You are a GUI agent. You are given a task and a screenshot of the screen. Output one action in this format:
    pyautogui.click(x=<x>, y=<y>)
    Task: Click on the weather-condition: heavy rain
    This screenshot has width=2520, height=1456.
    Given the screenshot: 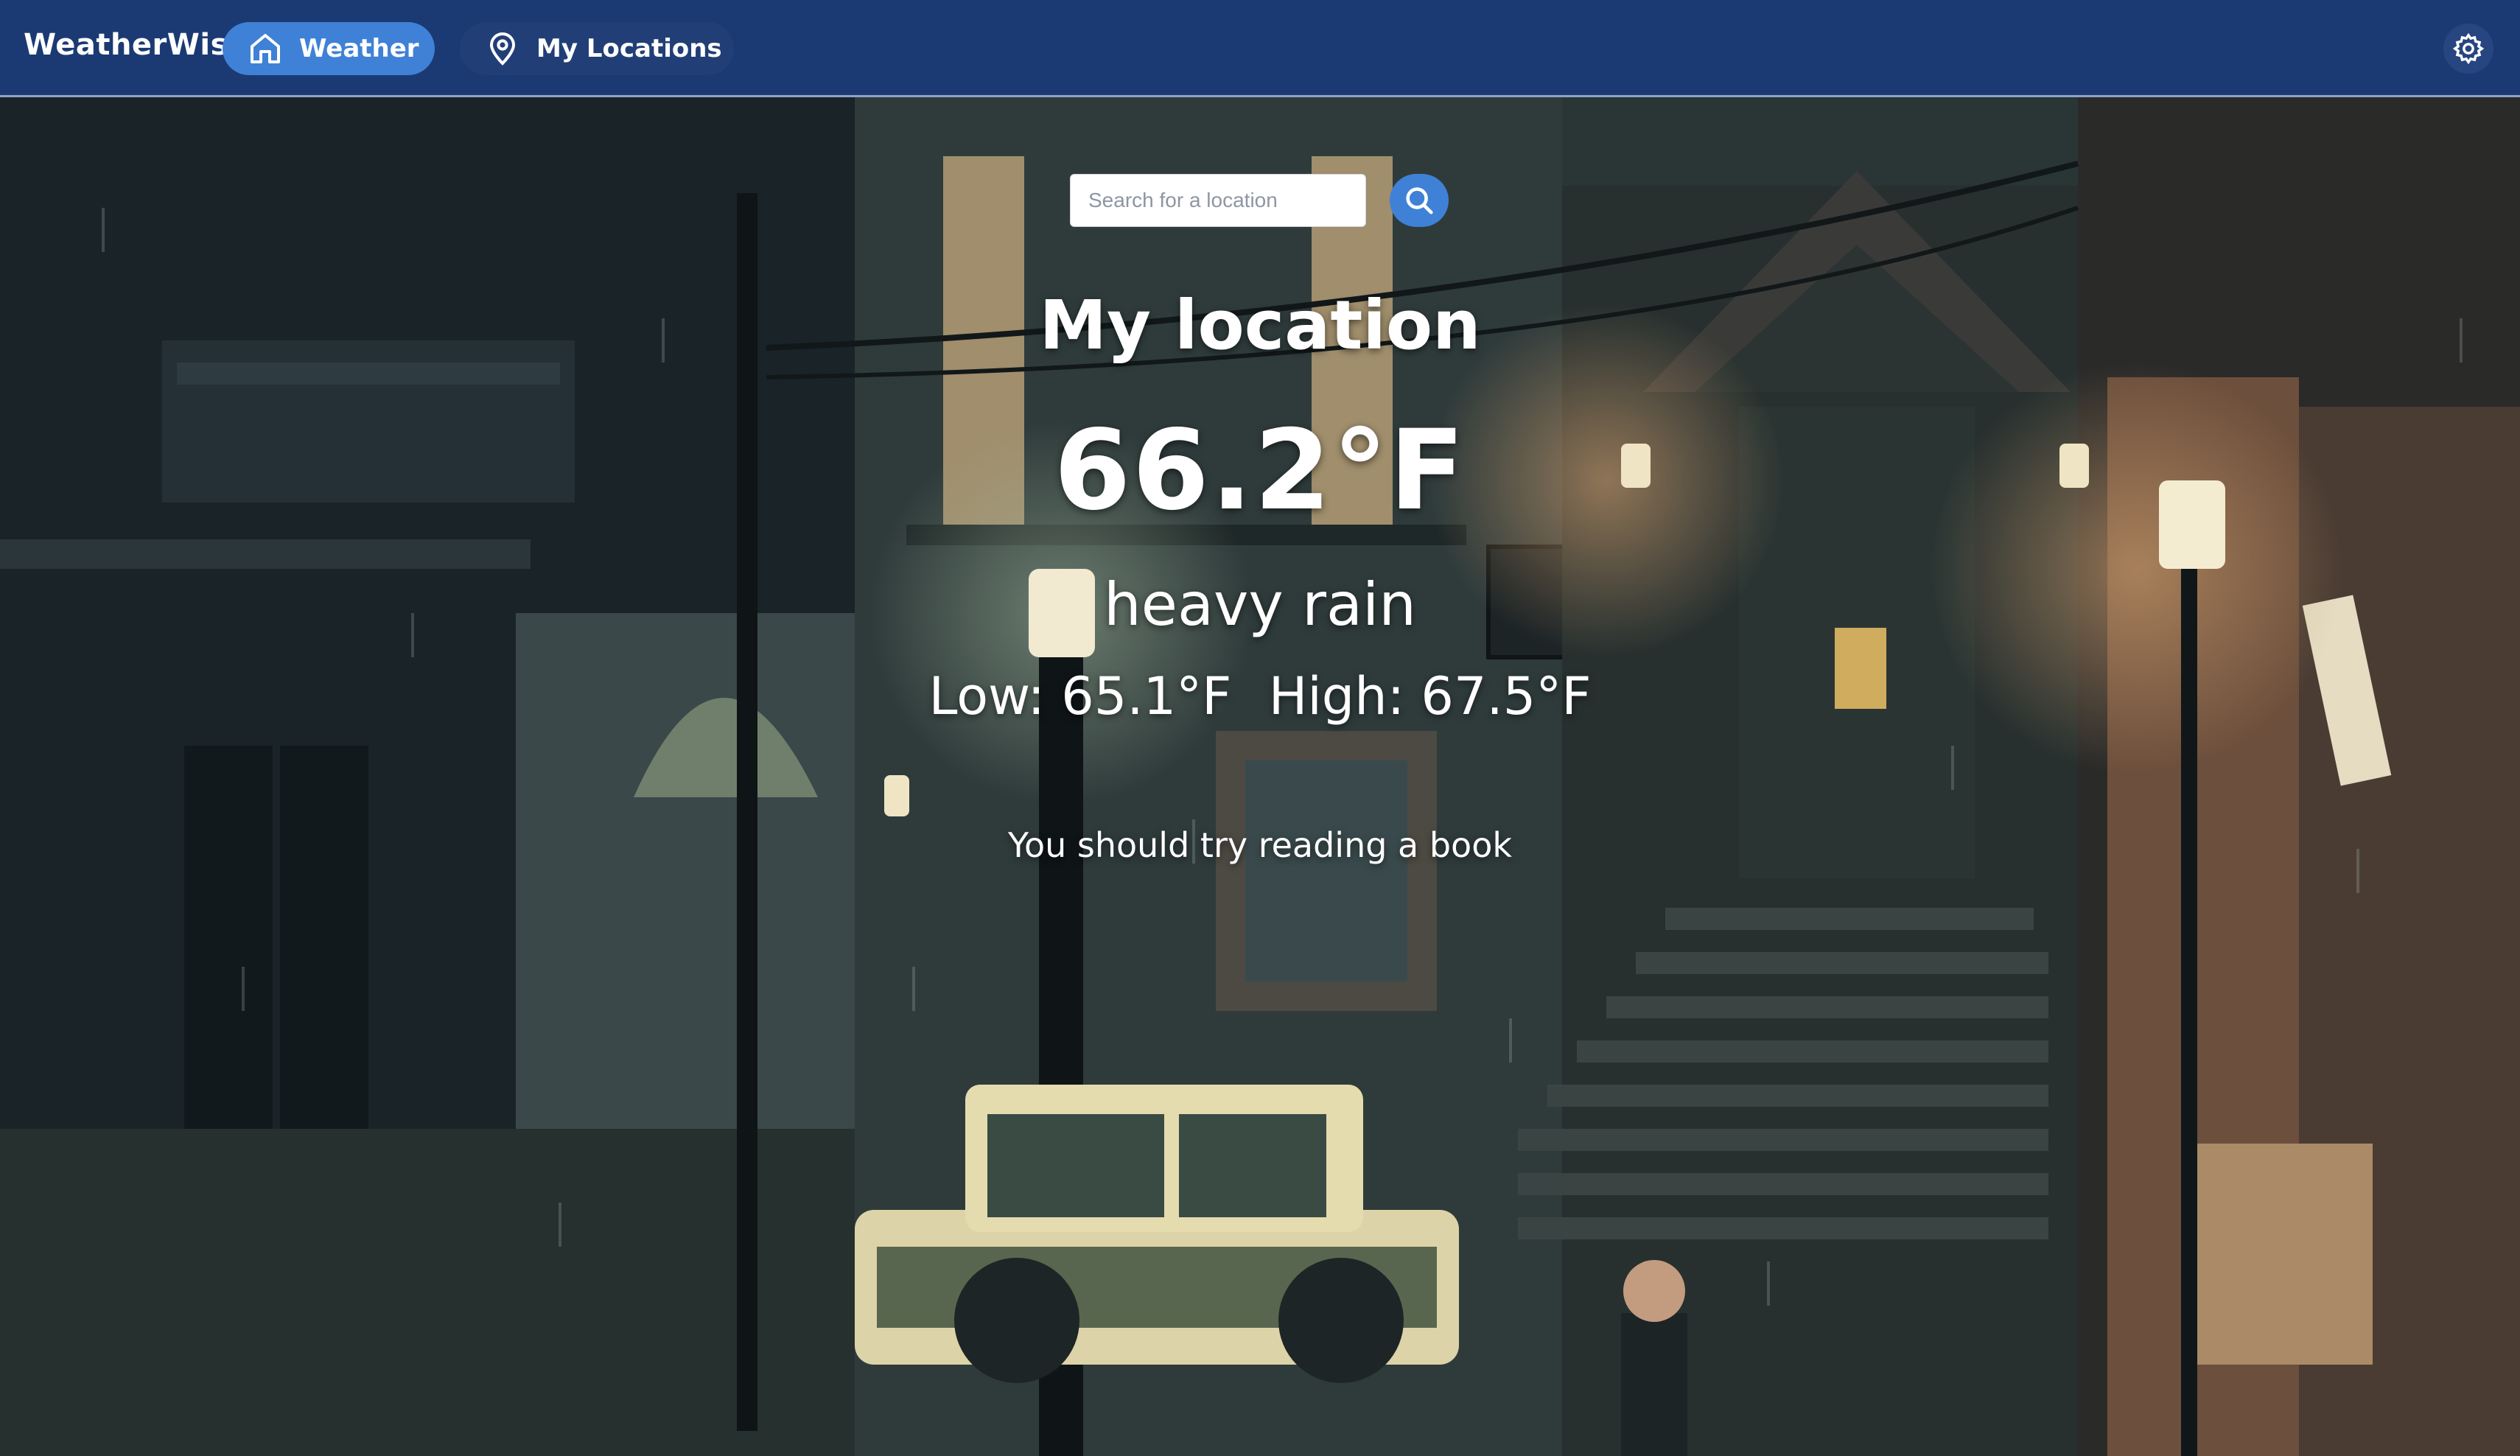 What is the action you would take?
    pyautogui.click(x=1260, y=604)
    